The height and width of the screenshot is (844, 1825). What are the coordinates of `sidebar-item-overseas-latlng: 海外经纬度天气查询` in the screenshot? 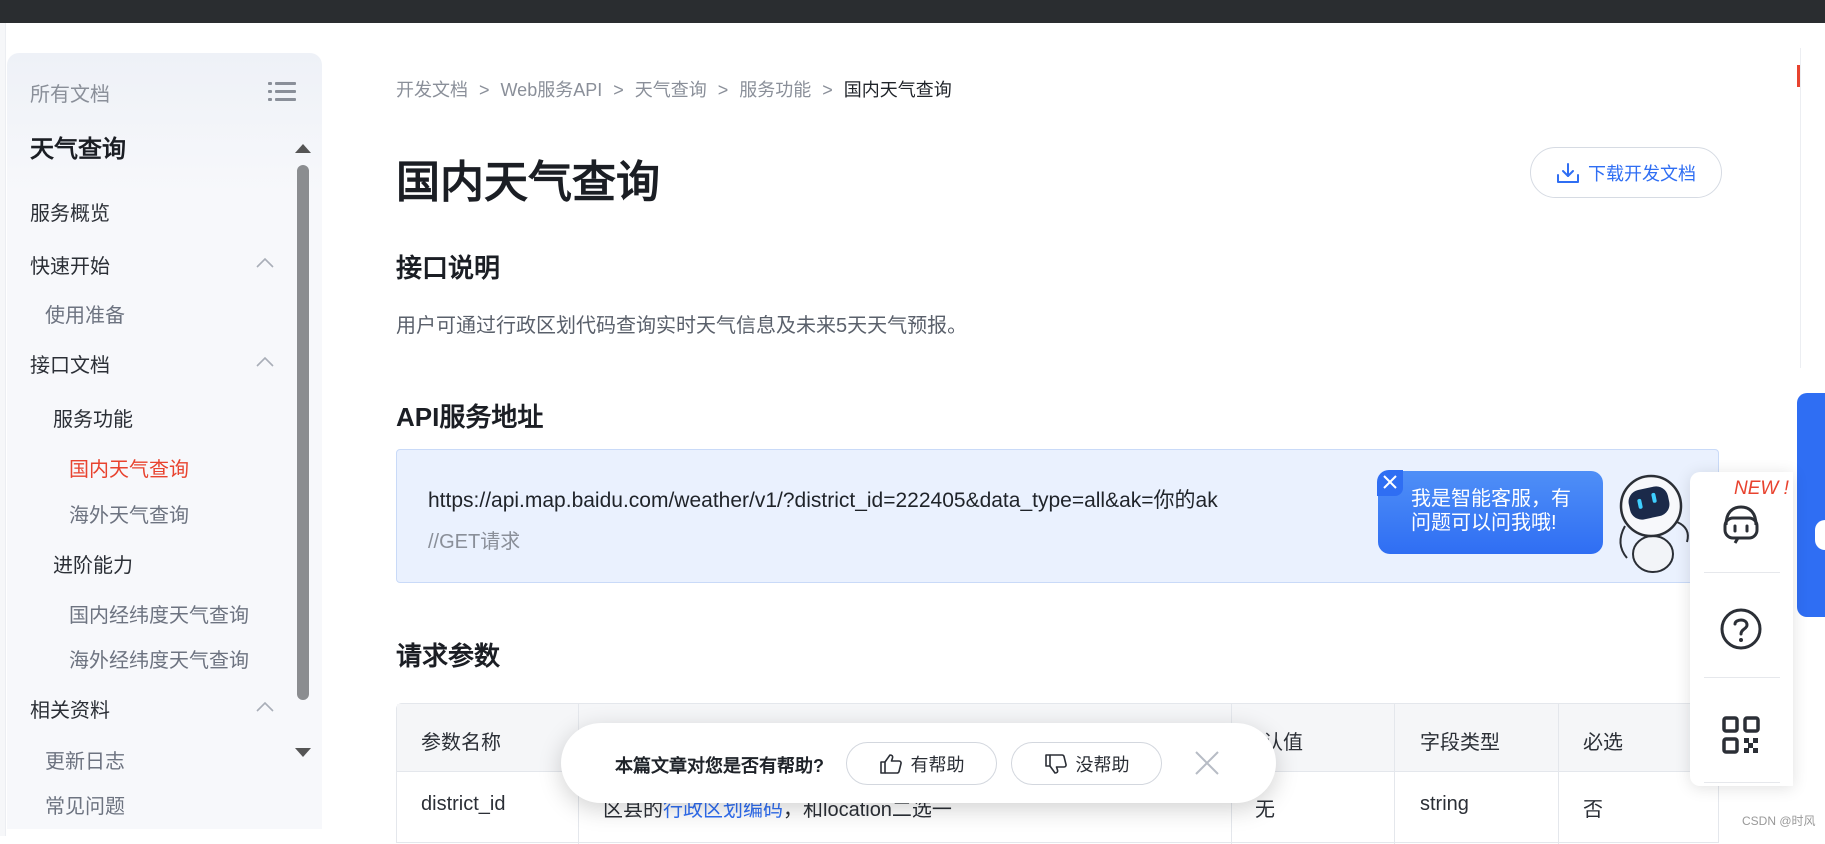 It's located at (159, 658).